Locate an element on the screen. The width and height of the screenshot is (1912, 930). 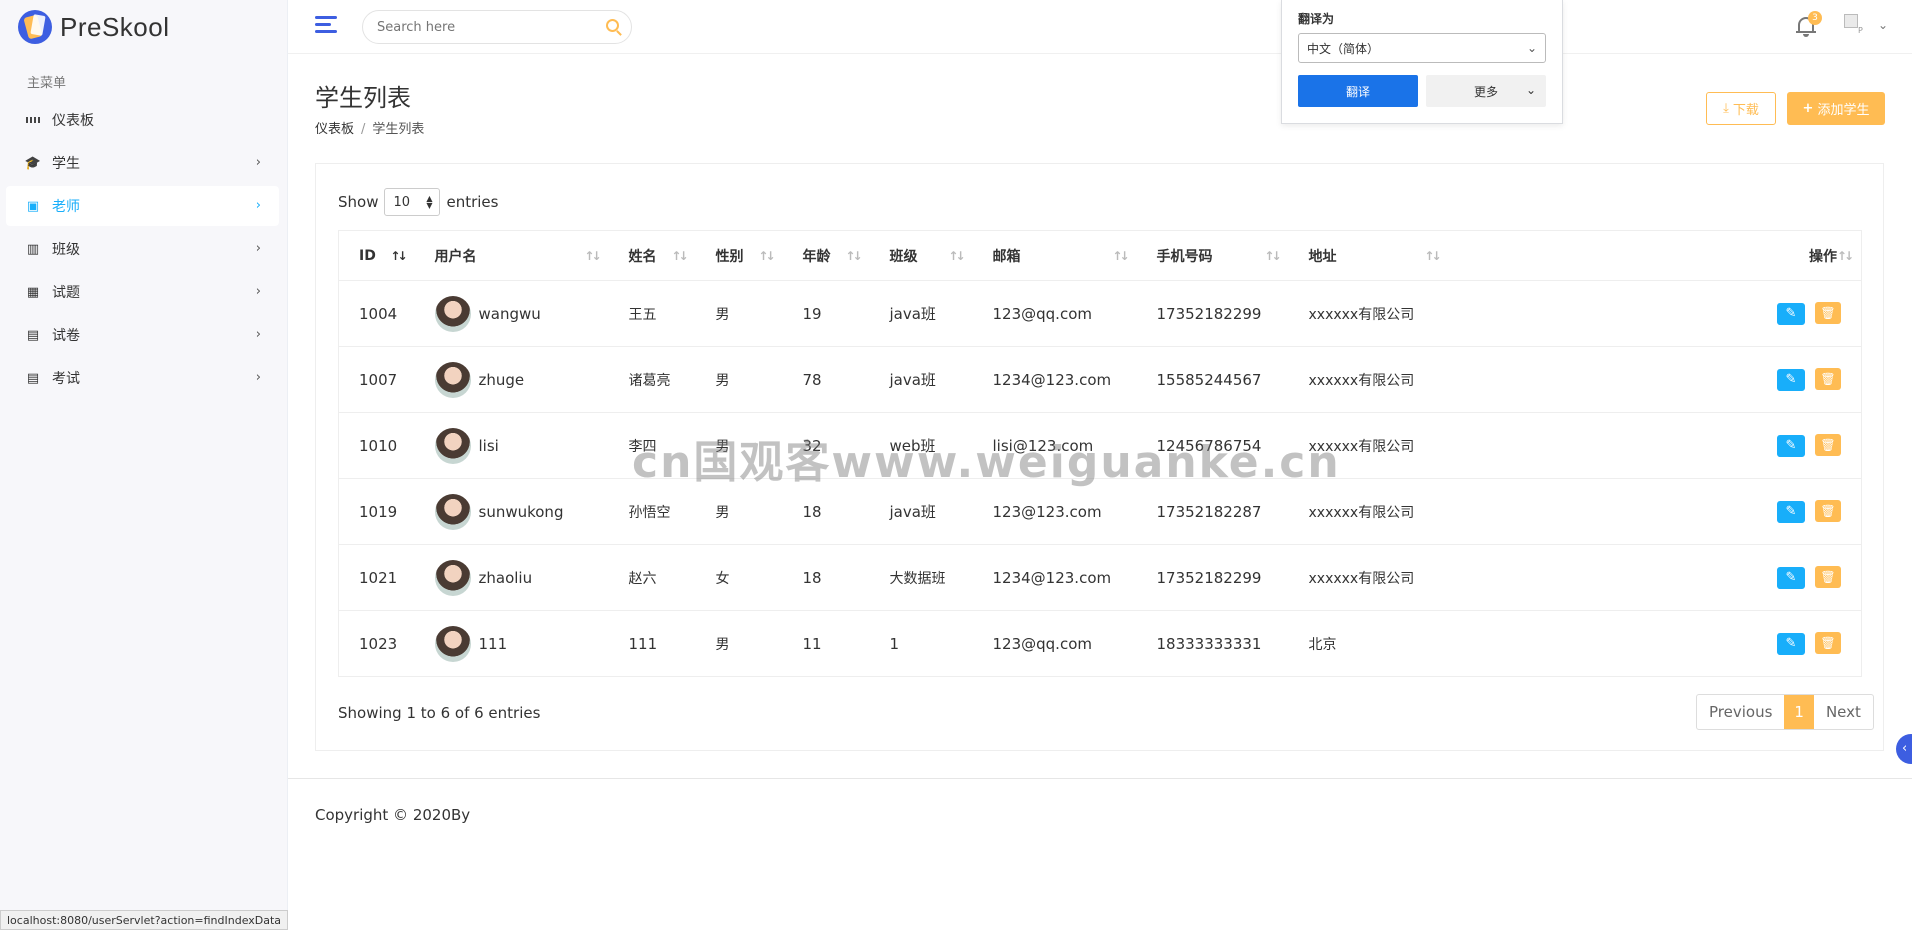
cell-id: 1019 is located at coordinates (376, 511).